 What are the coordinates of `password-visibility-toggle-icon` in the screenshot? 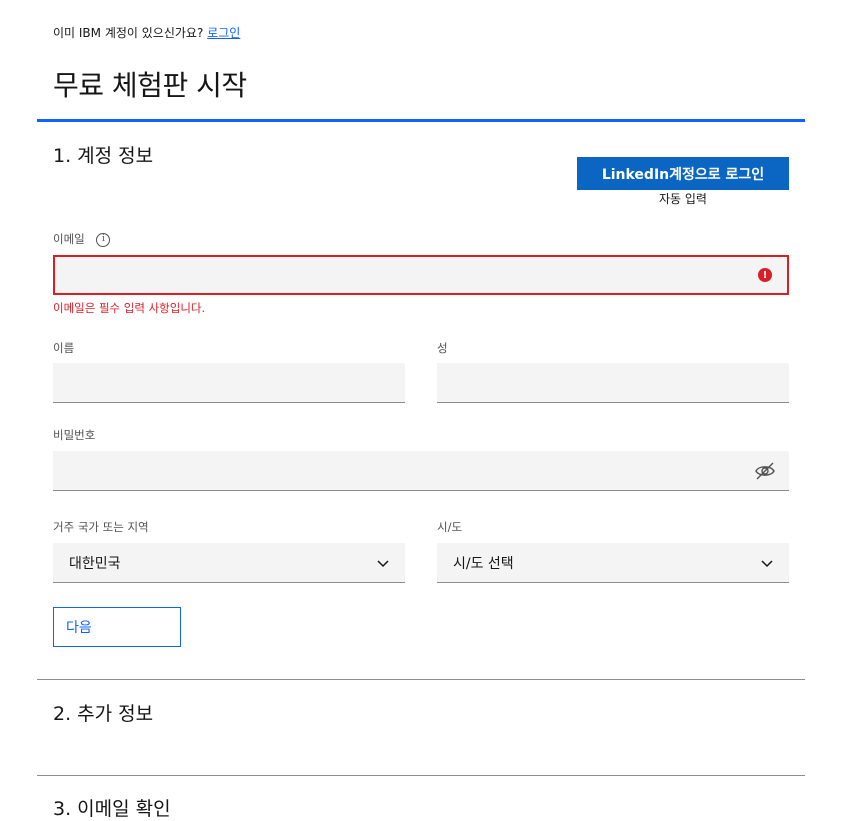 It's located at (765, 471).